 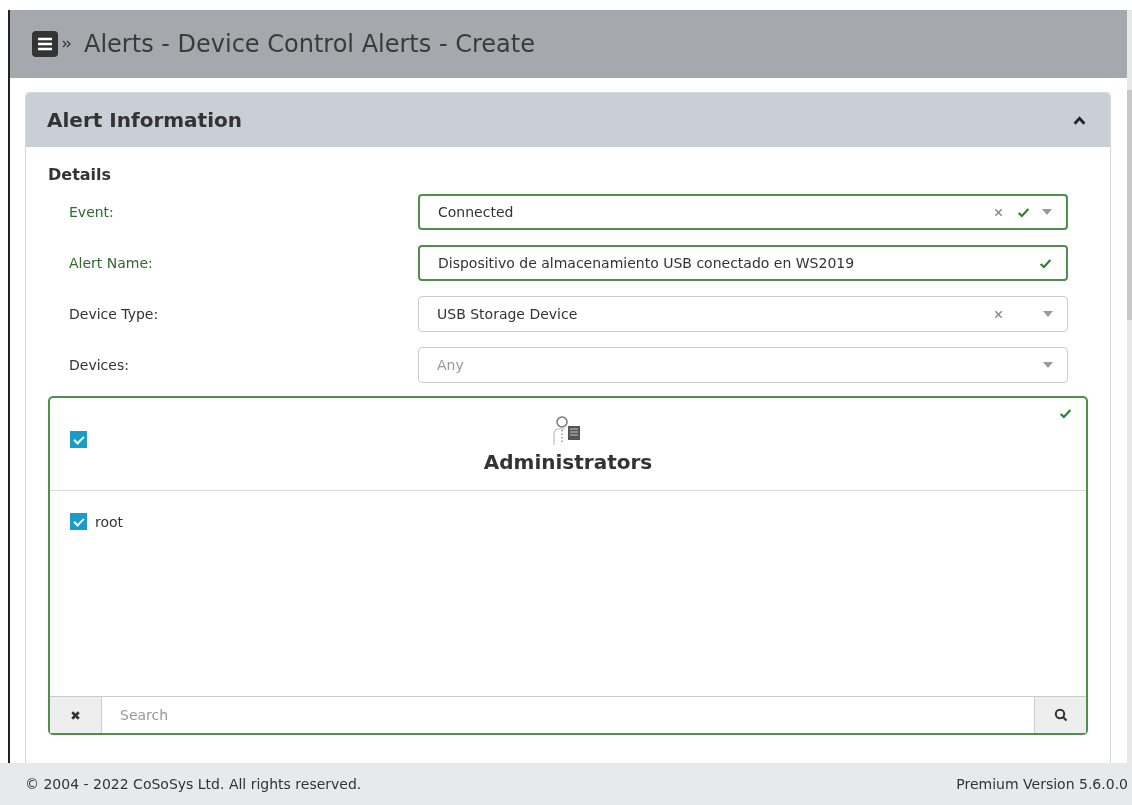 I want to click on field-label: Event:, so click(x=91, y=212).